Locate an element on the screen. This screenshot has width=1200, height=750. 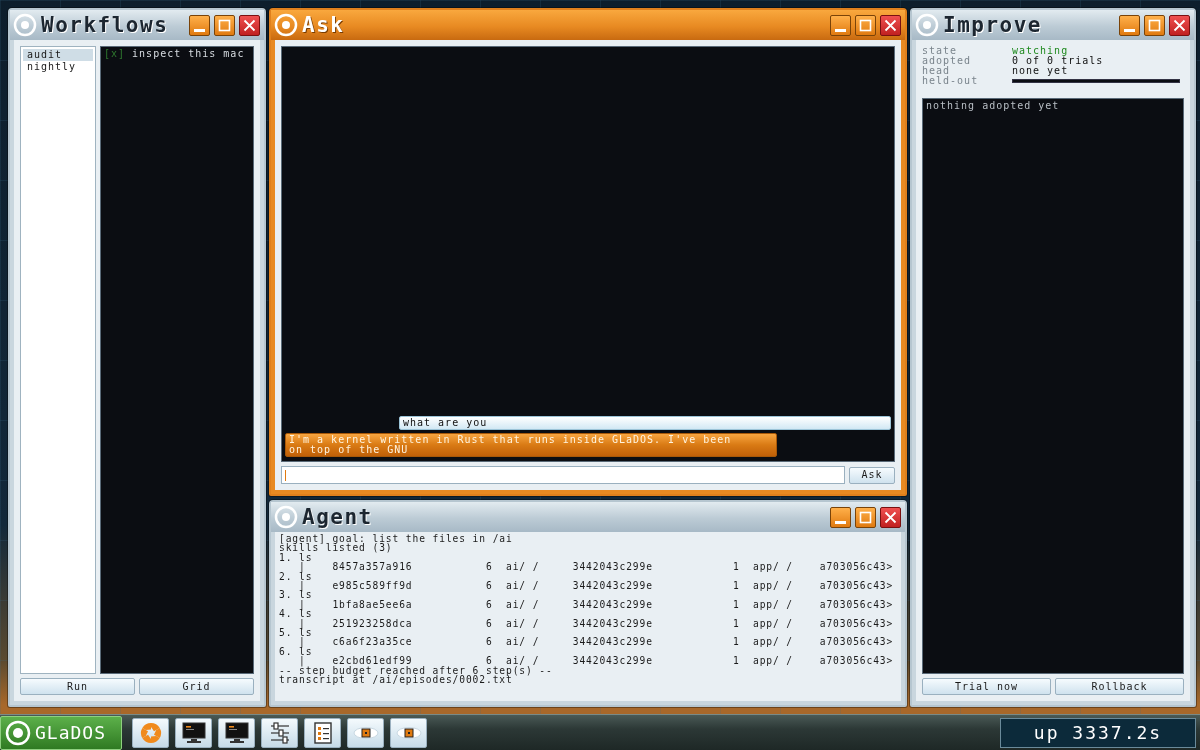
field-label: state is located at coordinates (940, 51).